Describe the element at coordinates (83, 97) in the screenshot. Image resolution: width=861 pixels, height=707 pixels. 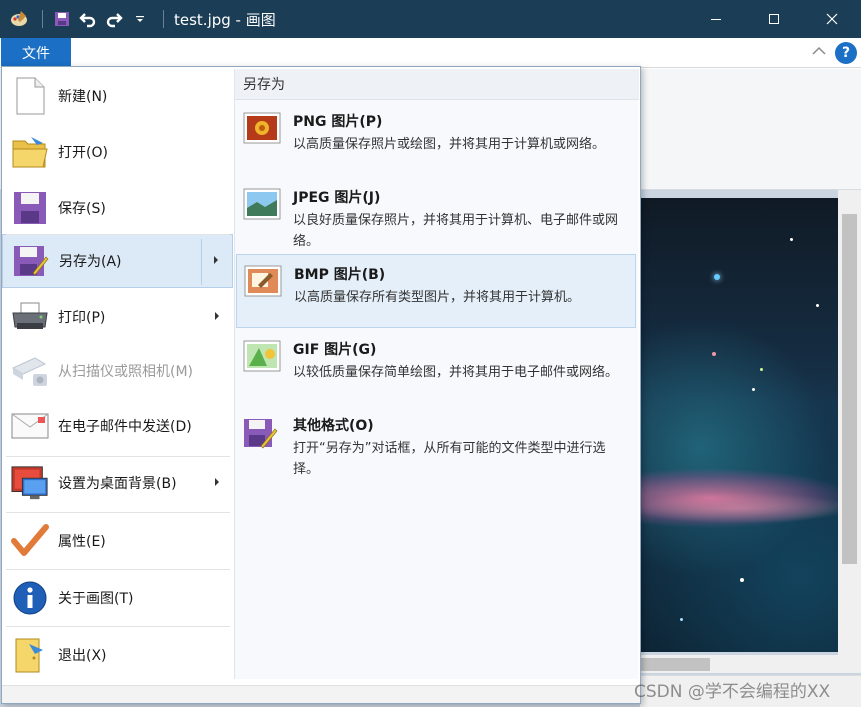
I see `menu-item-label: 新建(N)` at that location.